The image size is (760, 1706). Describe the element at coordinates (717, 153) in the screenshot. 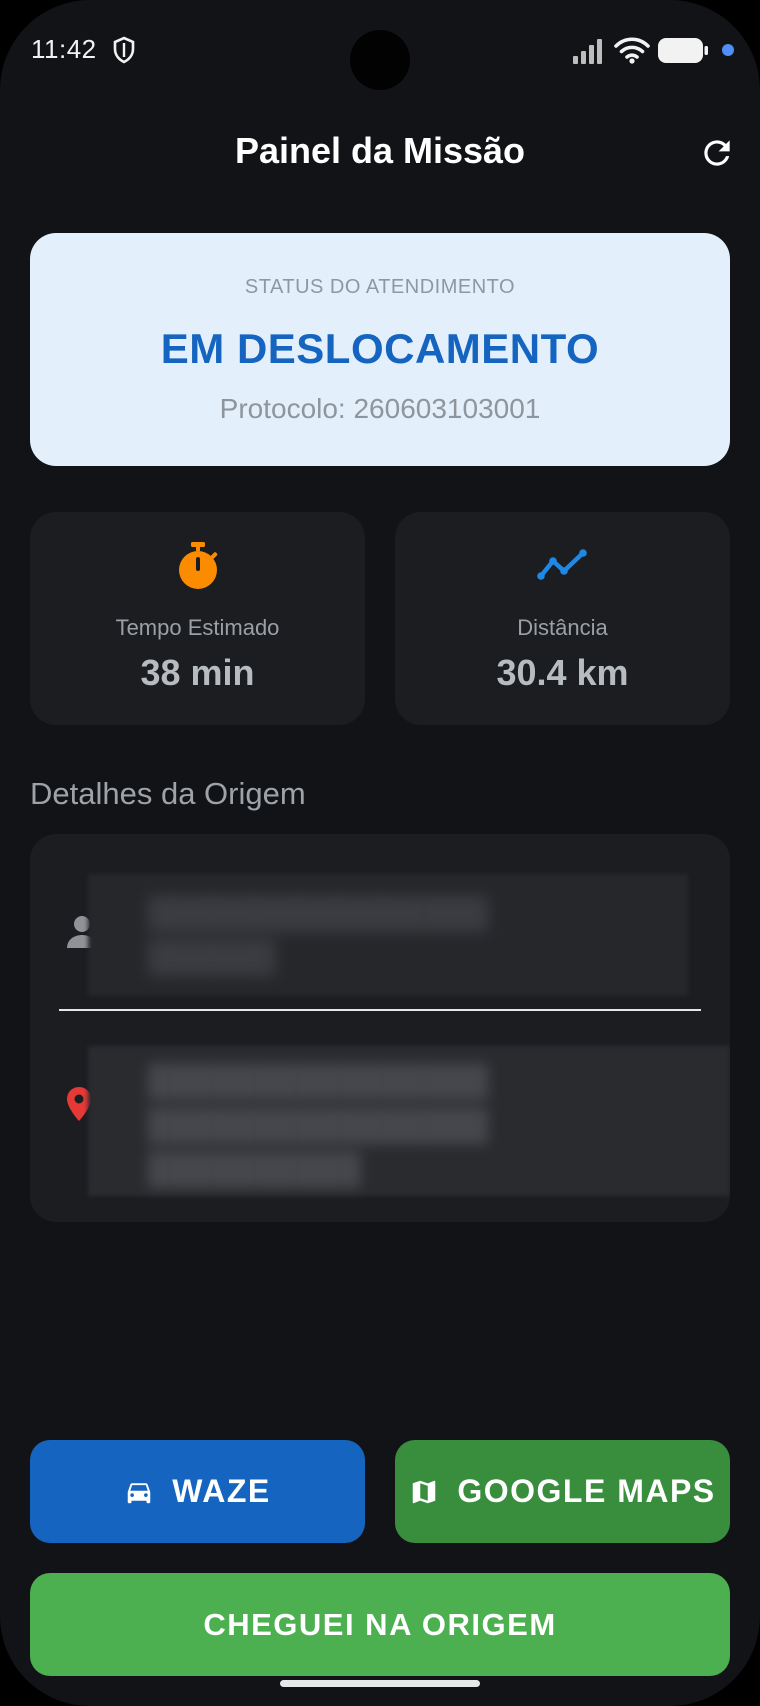

I see `refresh-icon` at that location.